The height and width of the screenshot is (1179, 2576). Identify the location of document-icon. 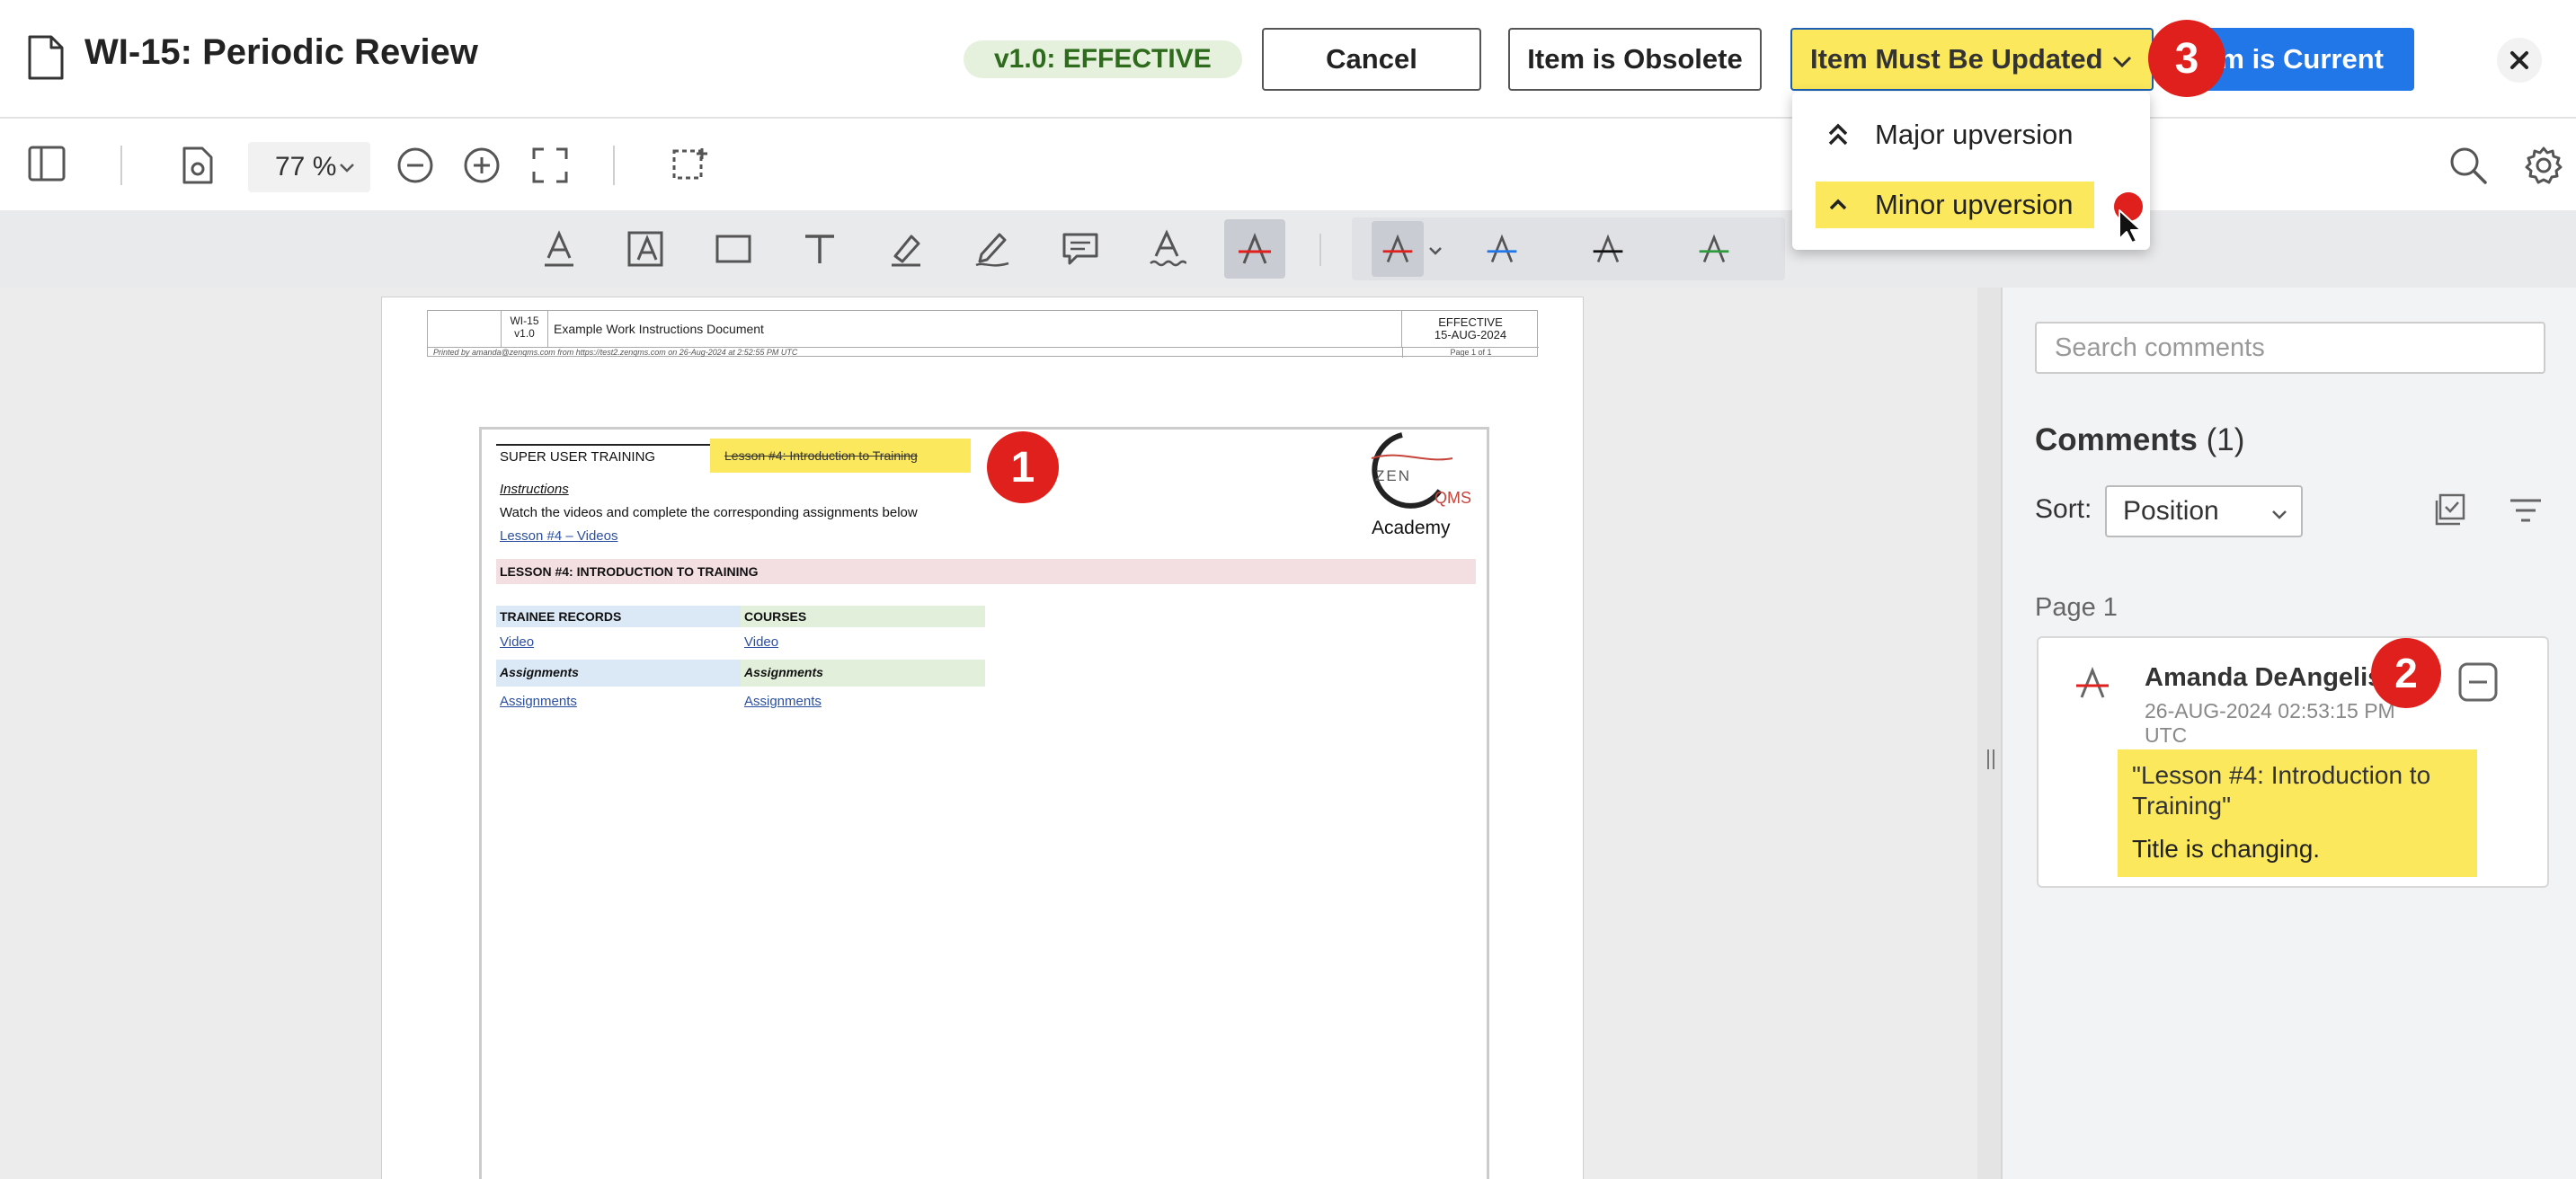
(46, 57).